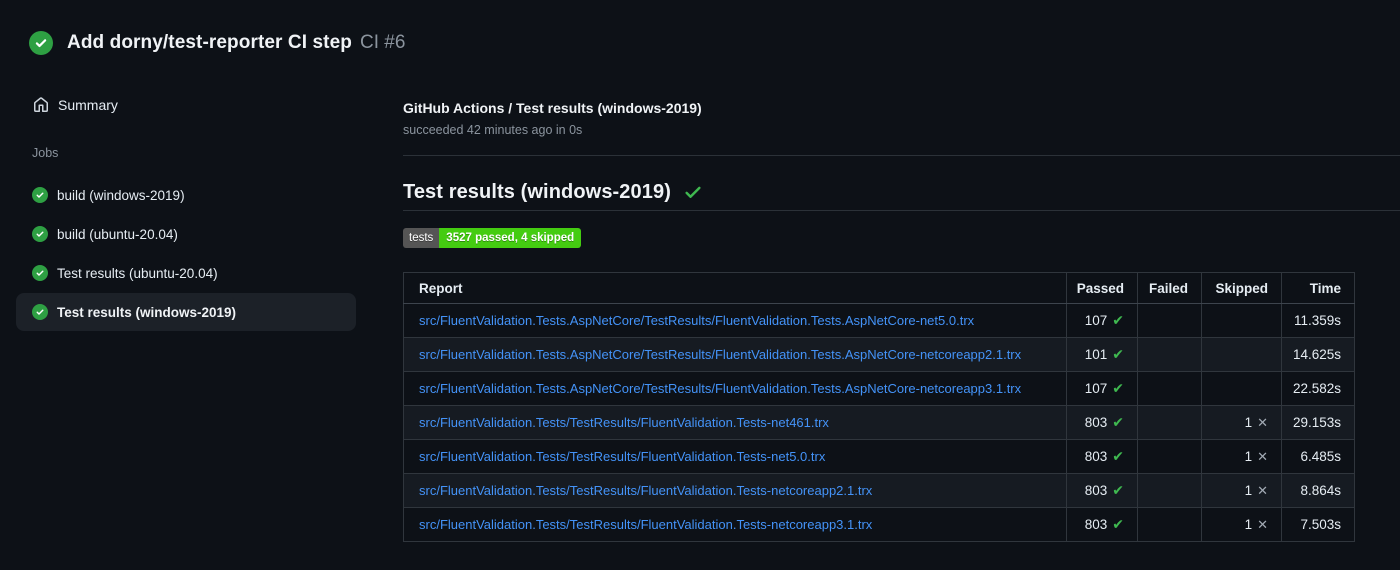 The width and height of the screenshot is (1400, 570). What do you see at coordinates (147, 312) in the screenshot?
I see `job-label: Test results (windows-2019)` at bounding box center [147, 312].